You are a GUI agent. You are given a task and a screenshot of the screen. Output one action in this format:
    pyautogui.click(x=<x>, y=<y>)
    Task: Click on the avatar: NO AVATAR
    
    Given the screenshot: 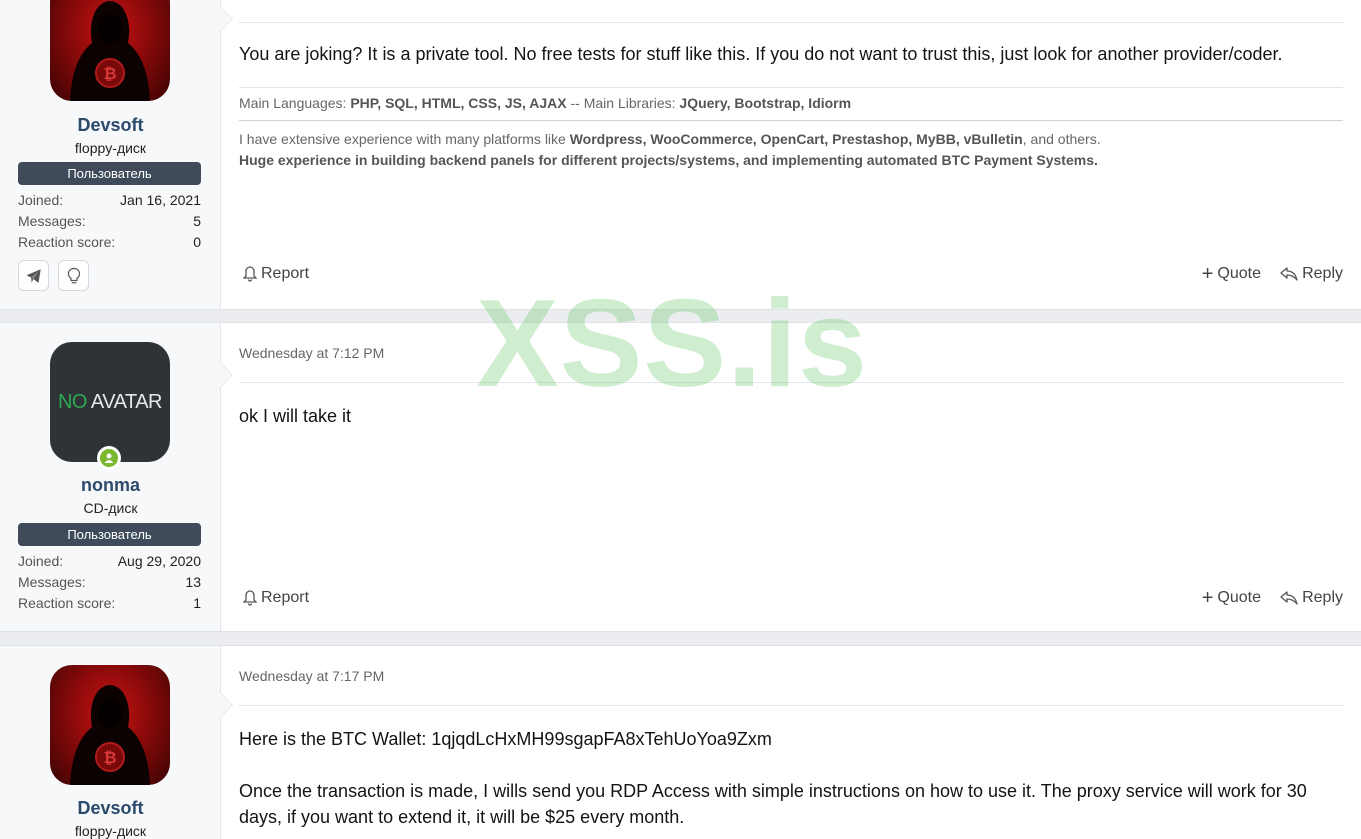 What is the action you would take?
    pyautogui.click(x=110, y=402)
    